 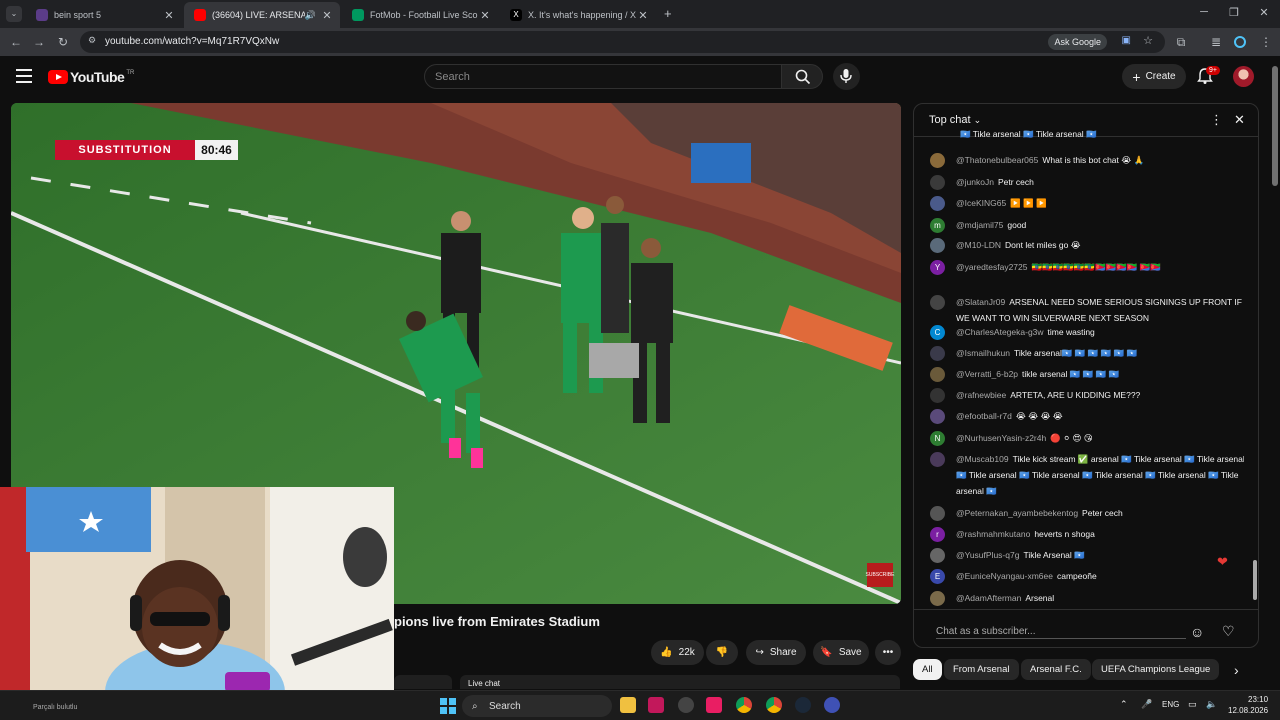 I want to click on chips-next-arrow-icon: ›, so click(x=1236, y=670).